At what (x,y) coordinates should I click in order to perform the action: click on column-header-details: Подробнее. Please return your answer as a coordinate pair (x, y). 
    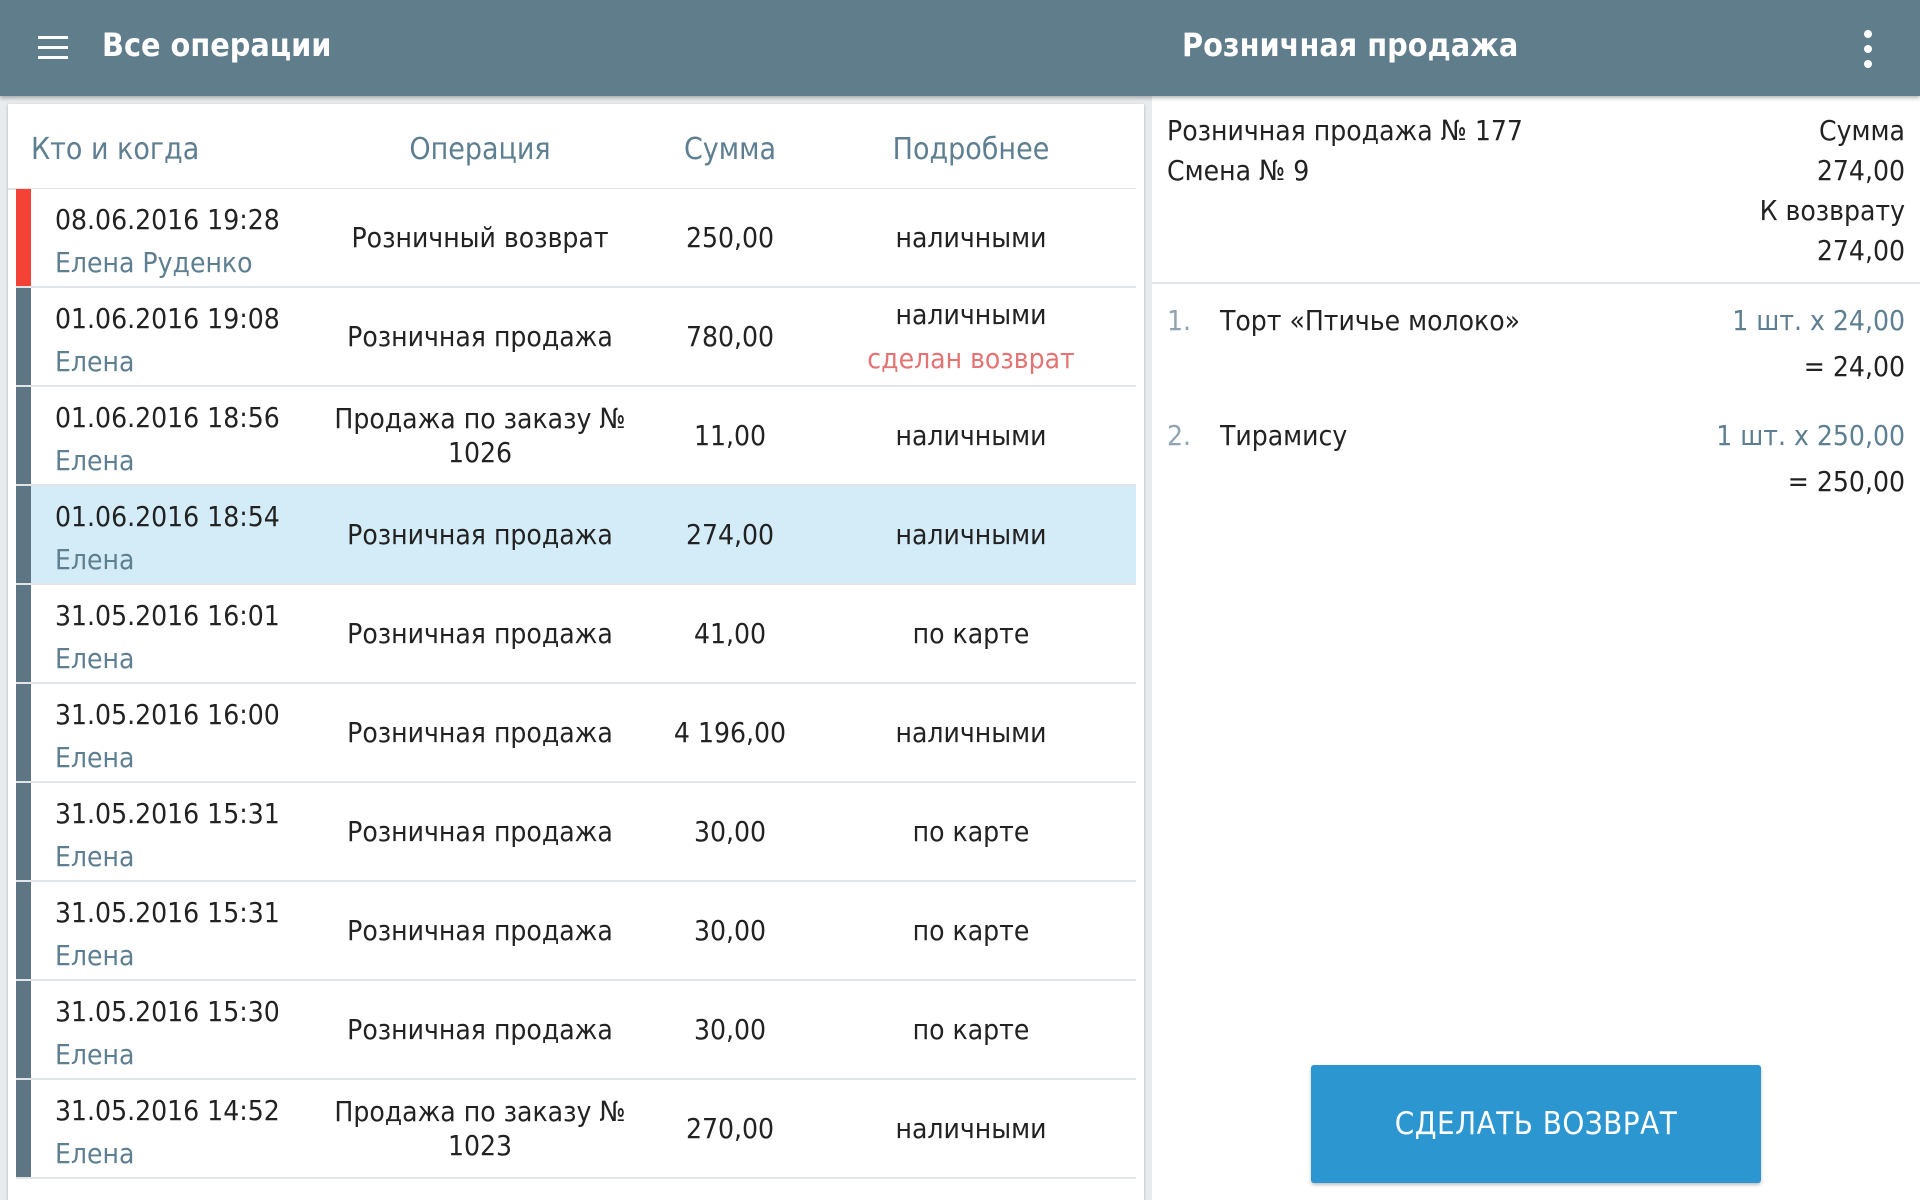
    Looking at the image, I should click on (971, 149).